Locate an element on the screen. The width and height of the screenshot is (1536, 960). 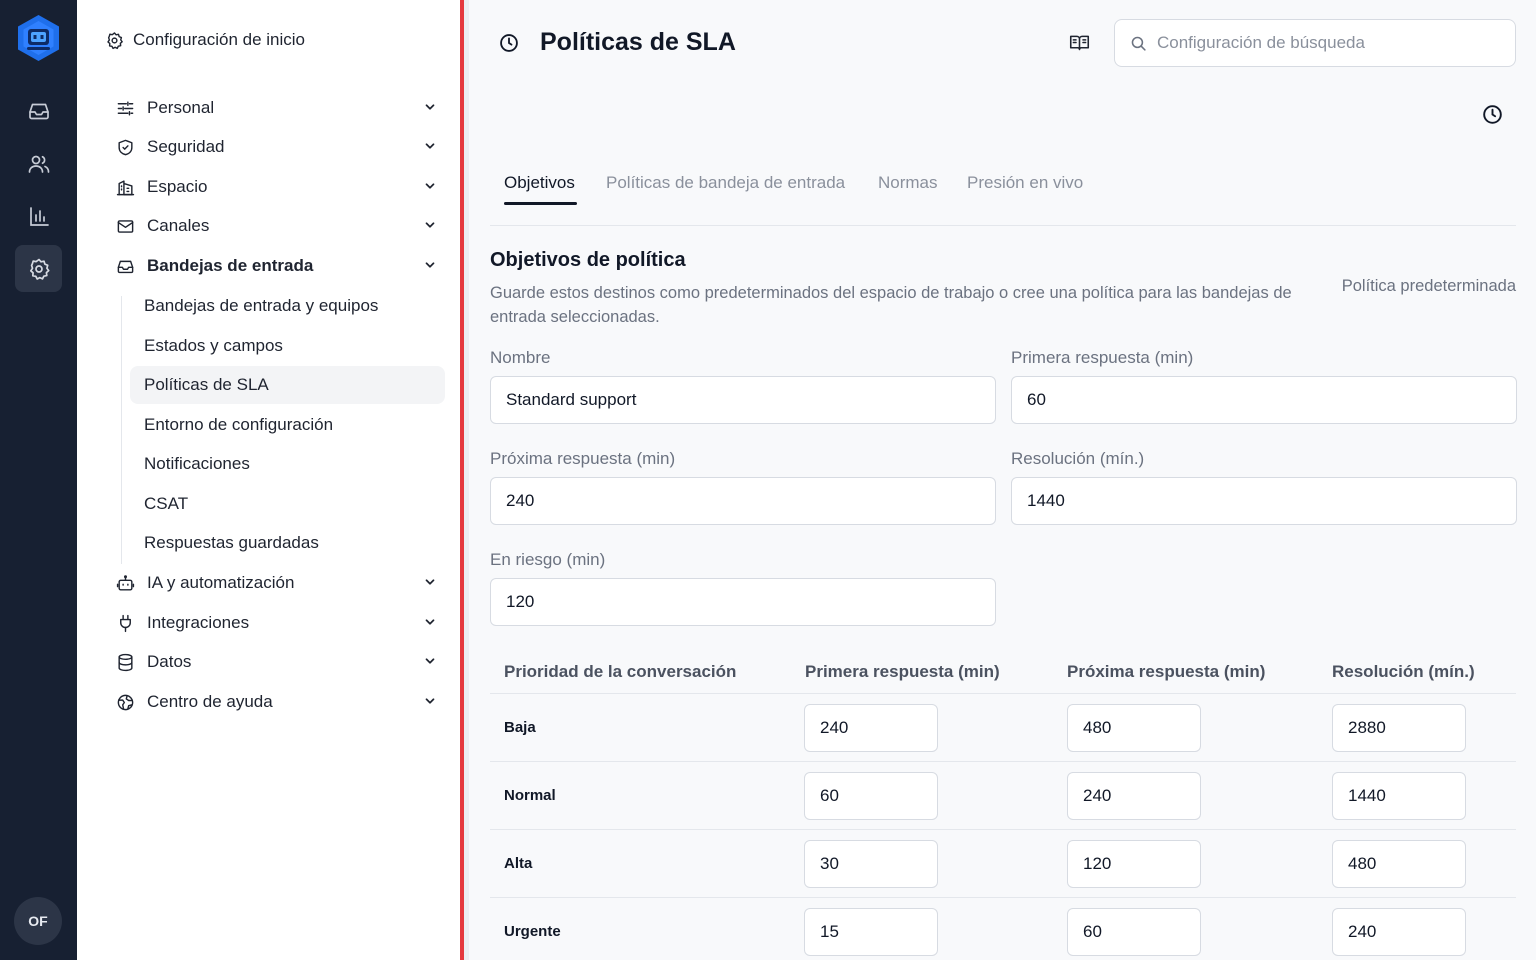
sidebar-item-integrations: Integraciones is located at coordinates (276, 623).